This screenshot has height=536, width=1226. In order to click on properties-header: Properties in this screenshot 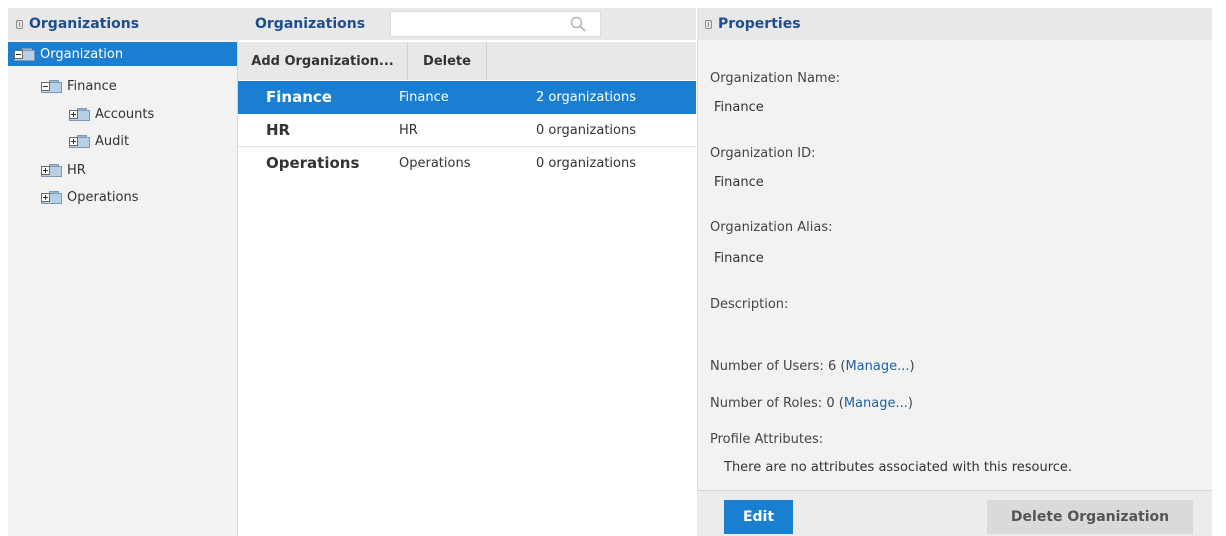, I will do `click(954, 24)`.